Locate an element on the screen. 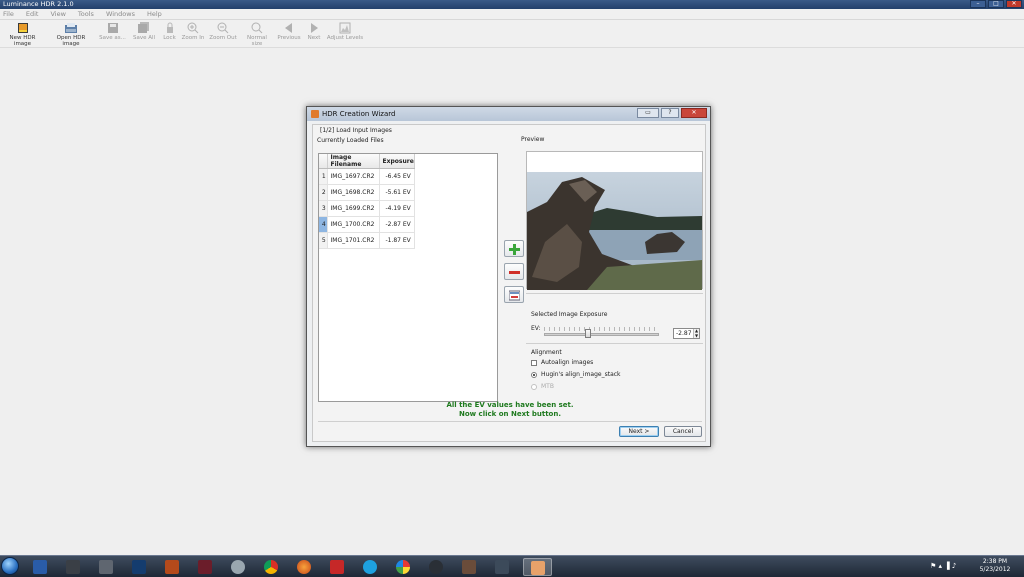  maximize-icon: □ is located at coordinates (996, 4).